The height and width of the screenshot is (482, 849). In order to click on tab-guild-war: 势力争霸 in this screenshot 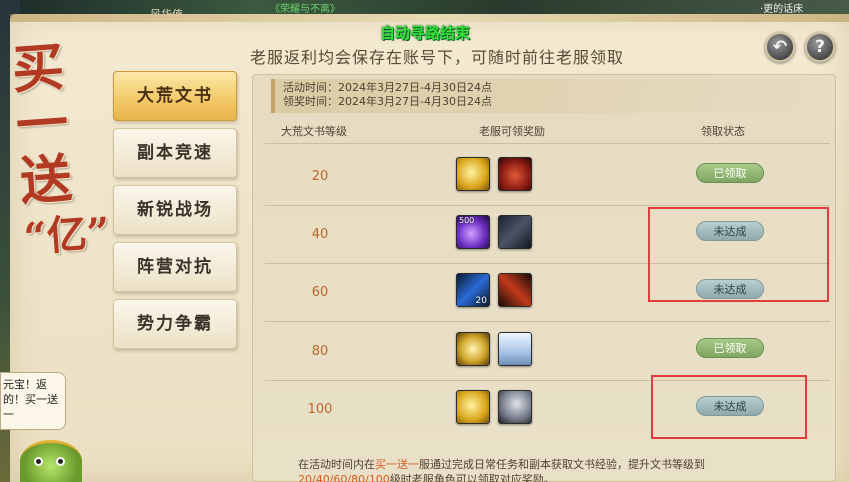, I will do `click(175, 324)`.